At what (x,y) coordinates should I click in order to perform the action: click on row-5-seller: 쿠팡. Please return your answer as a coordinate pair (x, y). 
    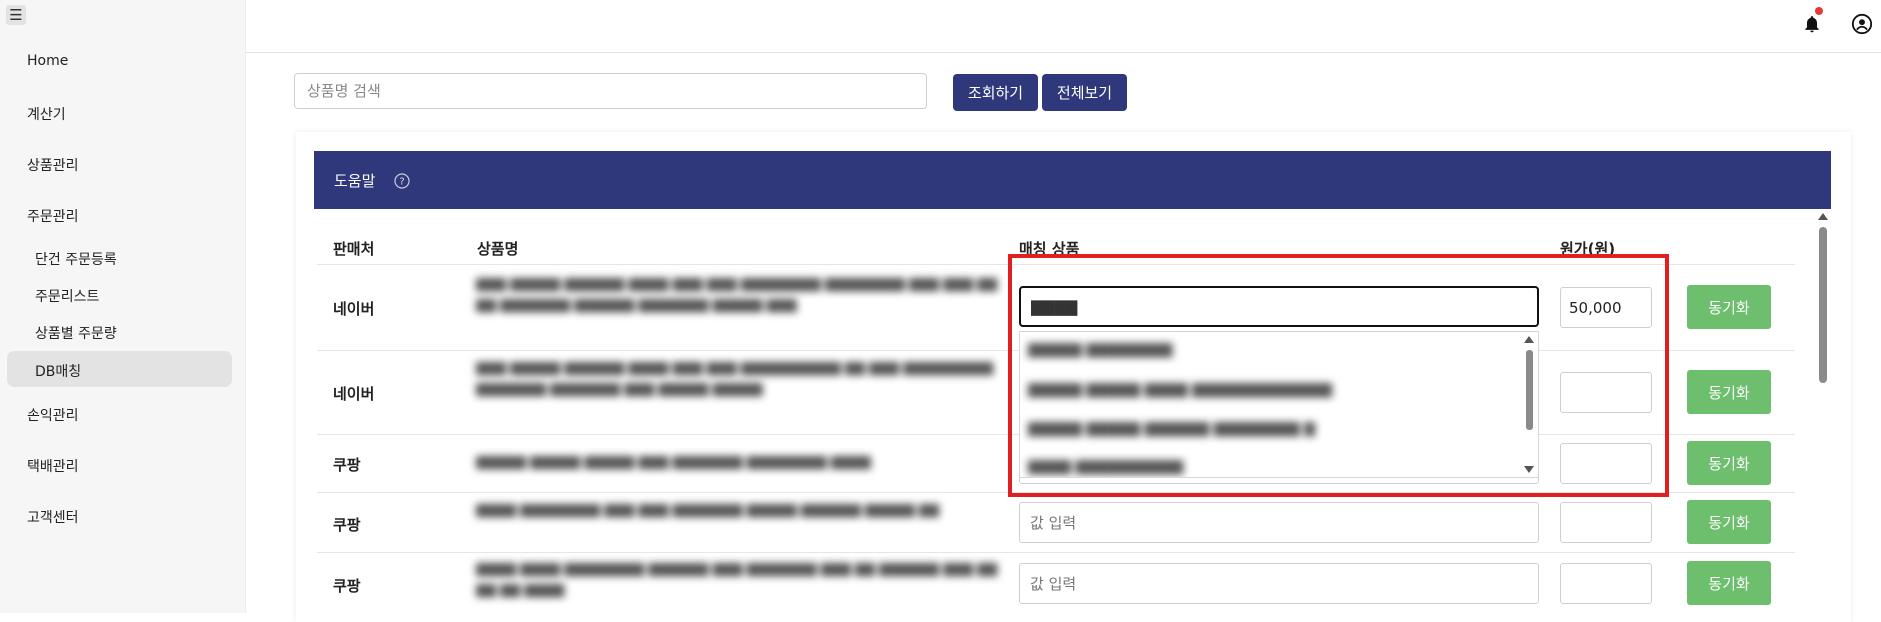
    Looking at the image, I should click on (347, 586).